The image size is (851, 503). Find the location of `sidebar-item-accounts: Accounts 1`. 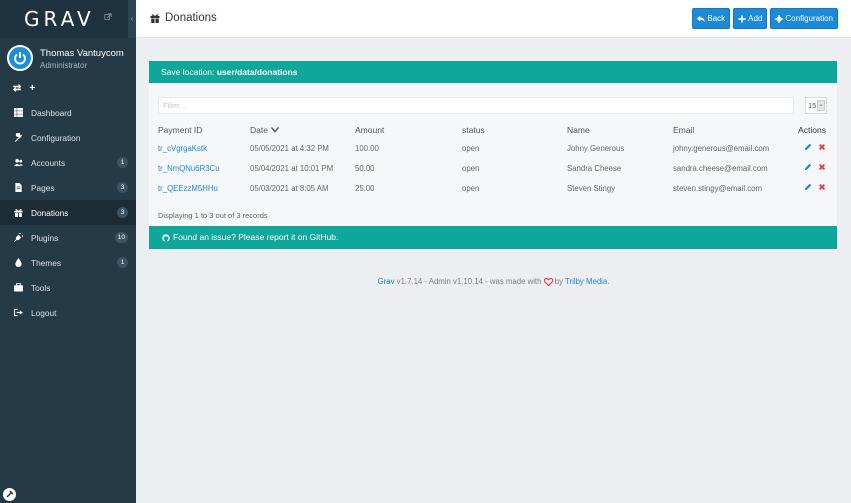

sidebar-item-accounts: Accounts 1 is located at coordinates (68, 162).